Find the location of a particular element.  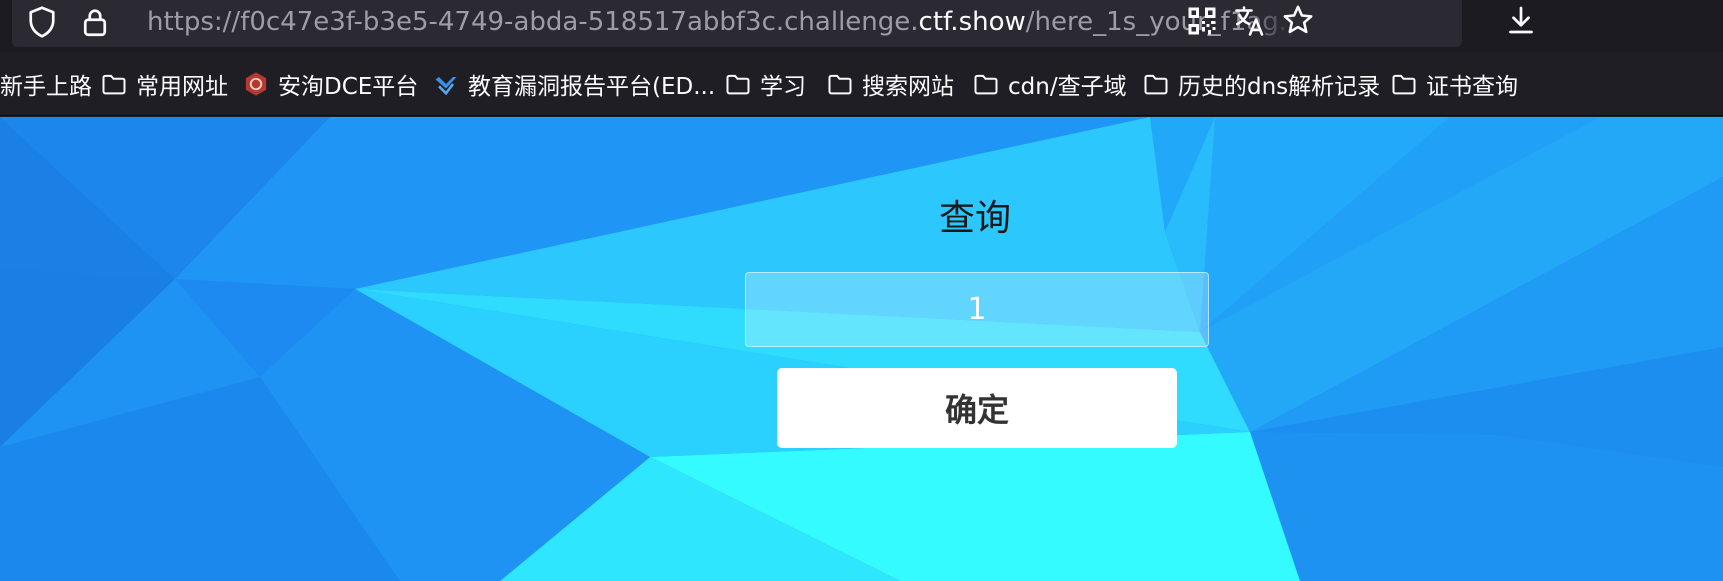

bookmark-study: 学习 is located at coordinates (765, 84).